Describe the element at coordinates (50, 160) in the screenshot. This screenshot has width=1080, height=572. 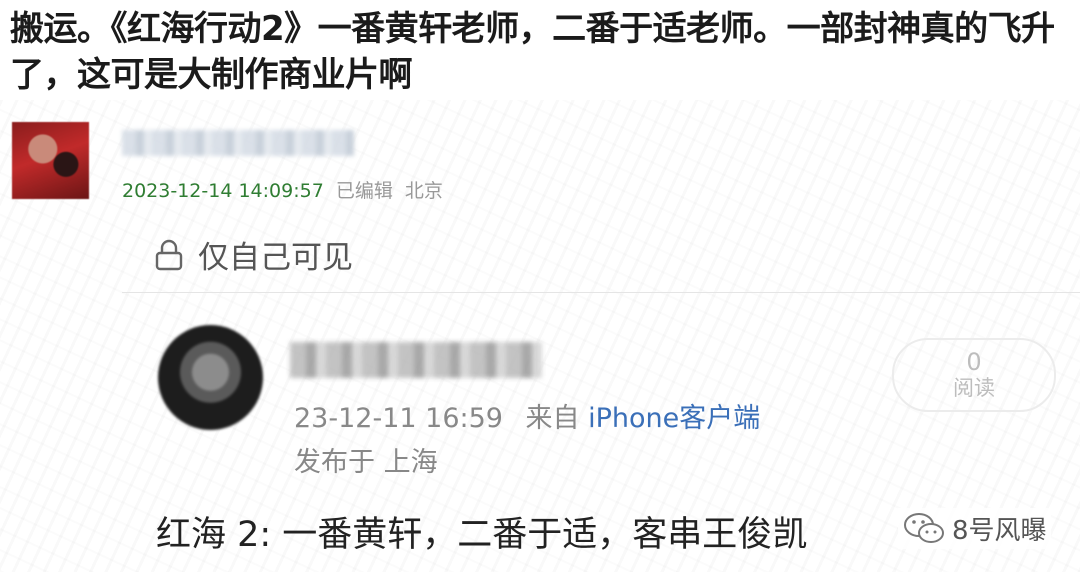
I see `avatar` at that location.